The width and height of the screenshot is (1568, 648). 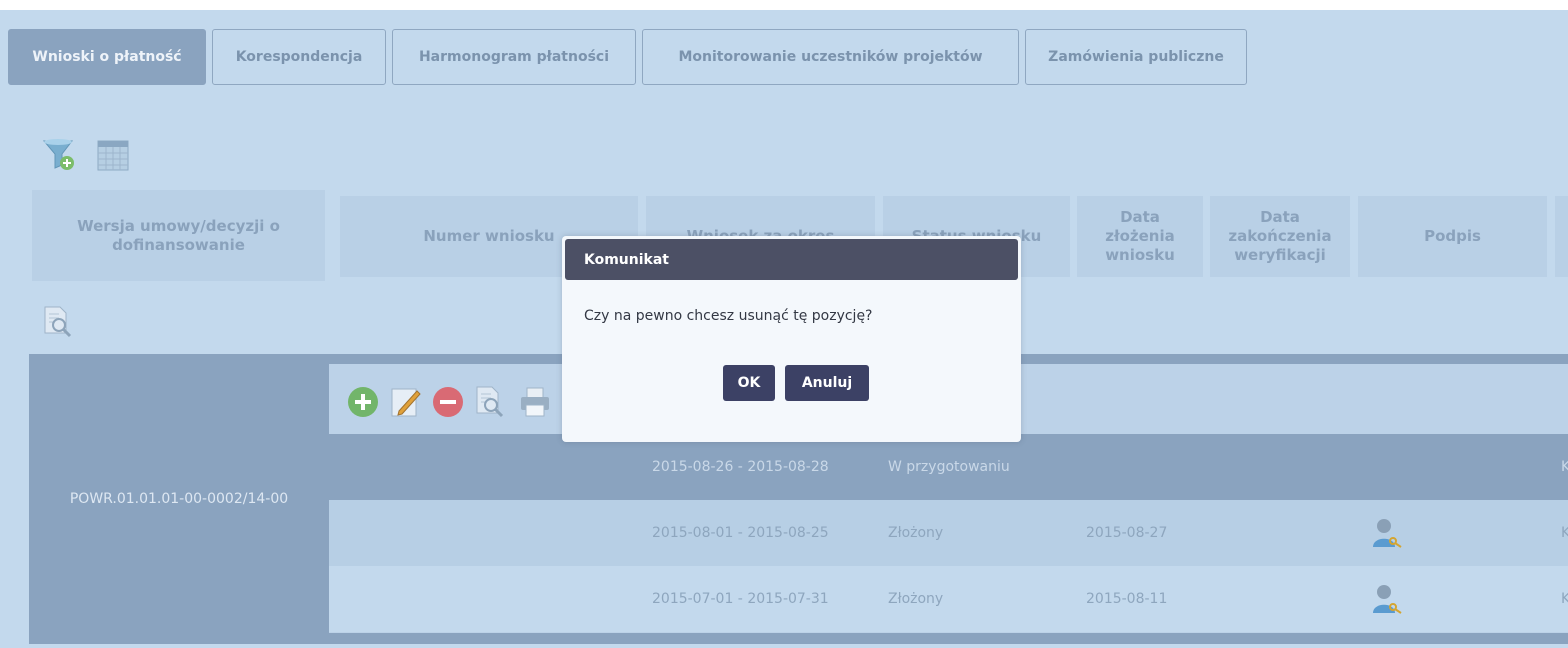 I want to click on tab-label: Harmonogram płatności, so click(x=514, y=57).